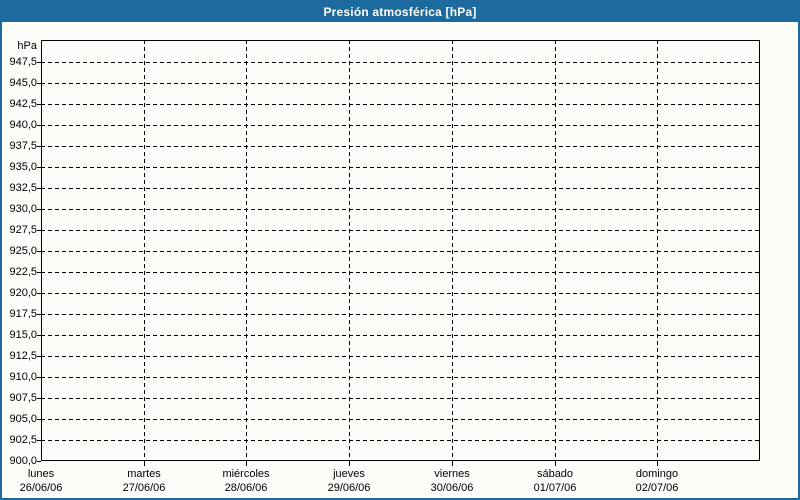 The image size is (800, 500). What do you see at coordinates (27, 46) in the screenshot?
I see `y-axis-unit-label: hPa` at bounding box center [27, 46].